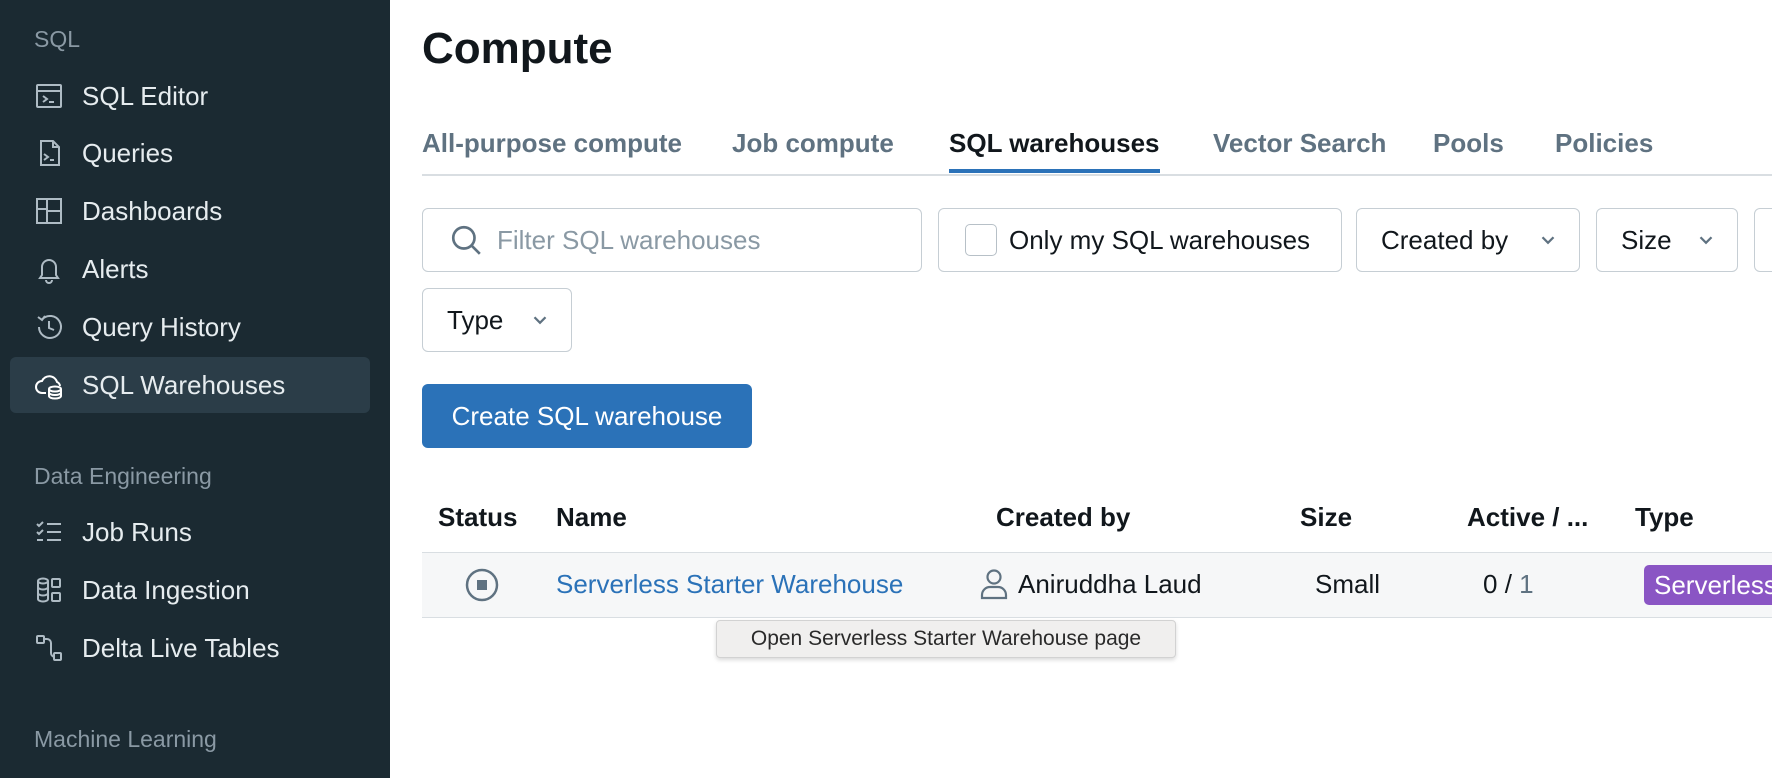  What do you see at coordinates (166, 589) in the screenshot?
I see `sidebar-item-label: Data Ingestion` at bounding box center [166, 589].